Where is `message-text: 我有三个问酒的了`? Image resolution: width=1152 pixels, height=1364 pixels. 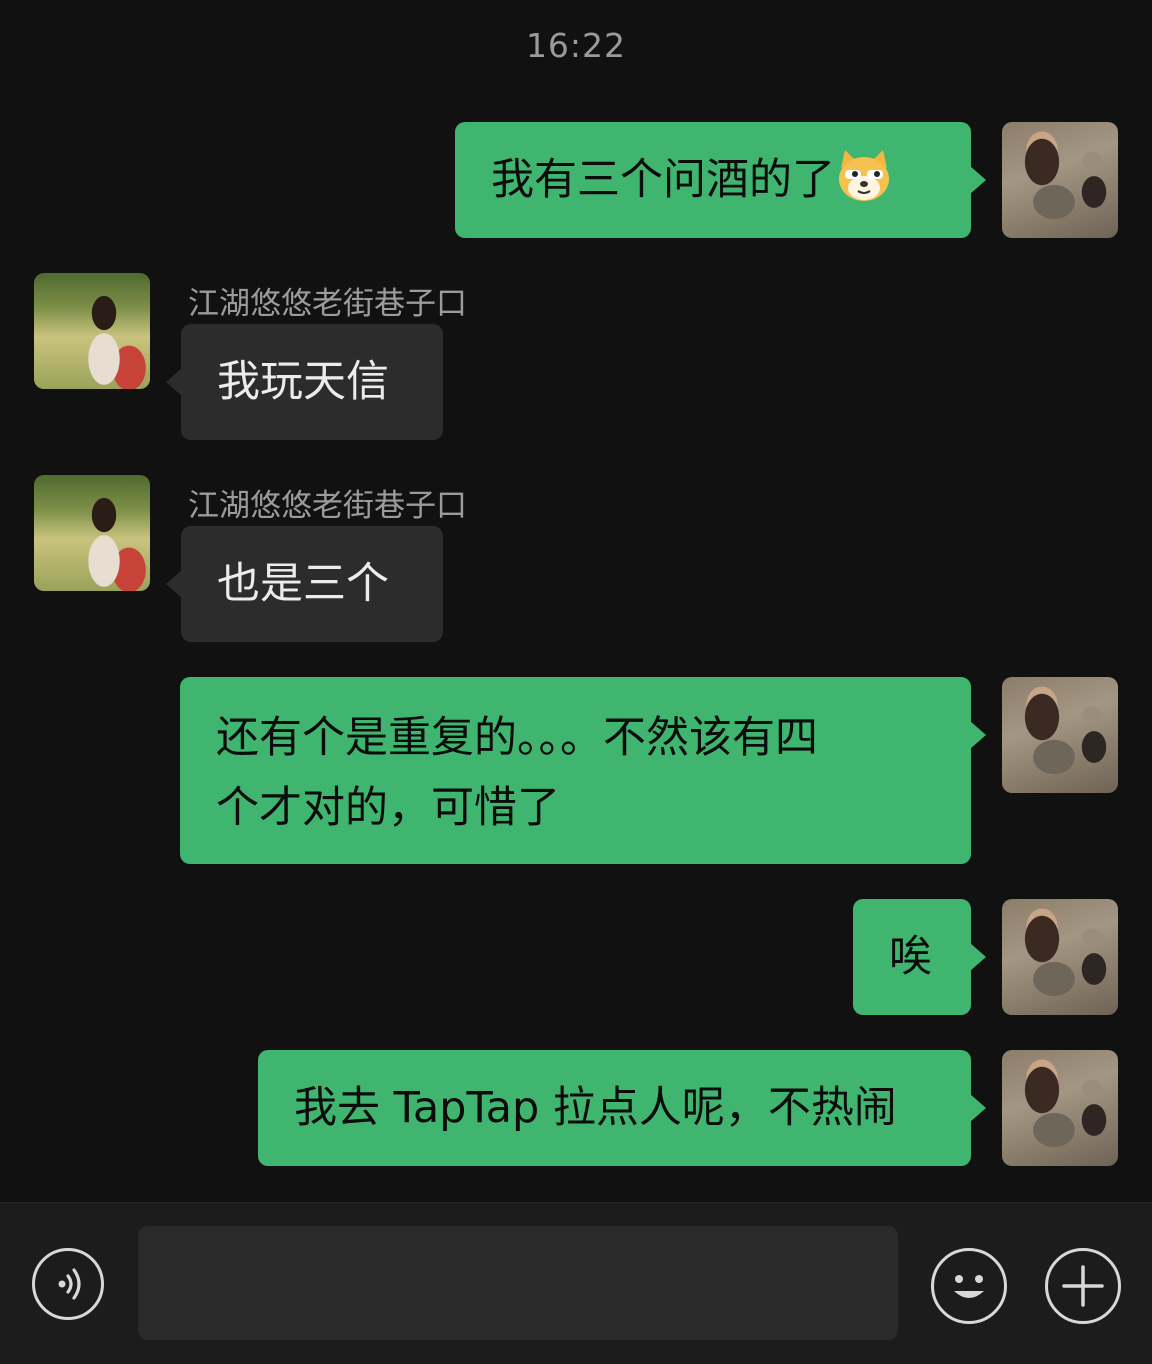
message-text: 我有三个问酒的了 is located at coordinates (663, 180).